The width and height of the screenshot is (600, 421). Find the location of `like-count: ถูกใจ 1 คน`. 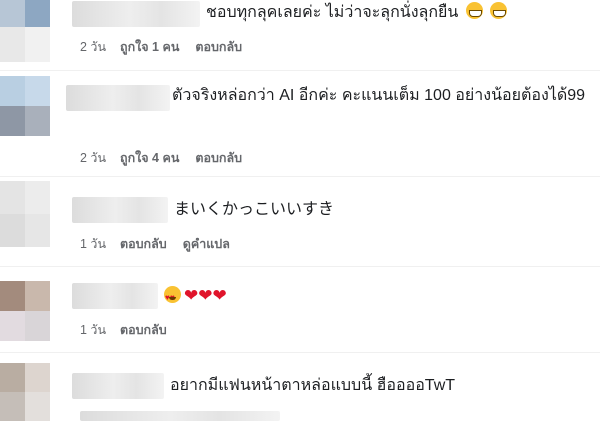

like-count: ถูกใจ 1 คน is located at coordinates (149, 47).